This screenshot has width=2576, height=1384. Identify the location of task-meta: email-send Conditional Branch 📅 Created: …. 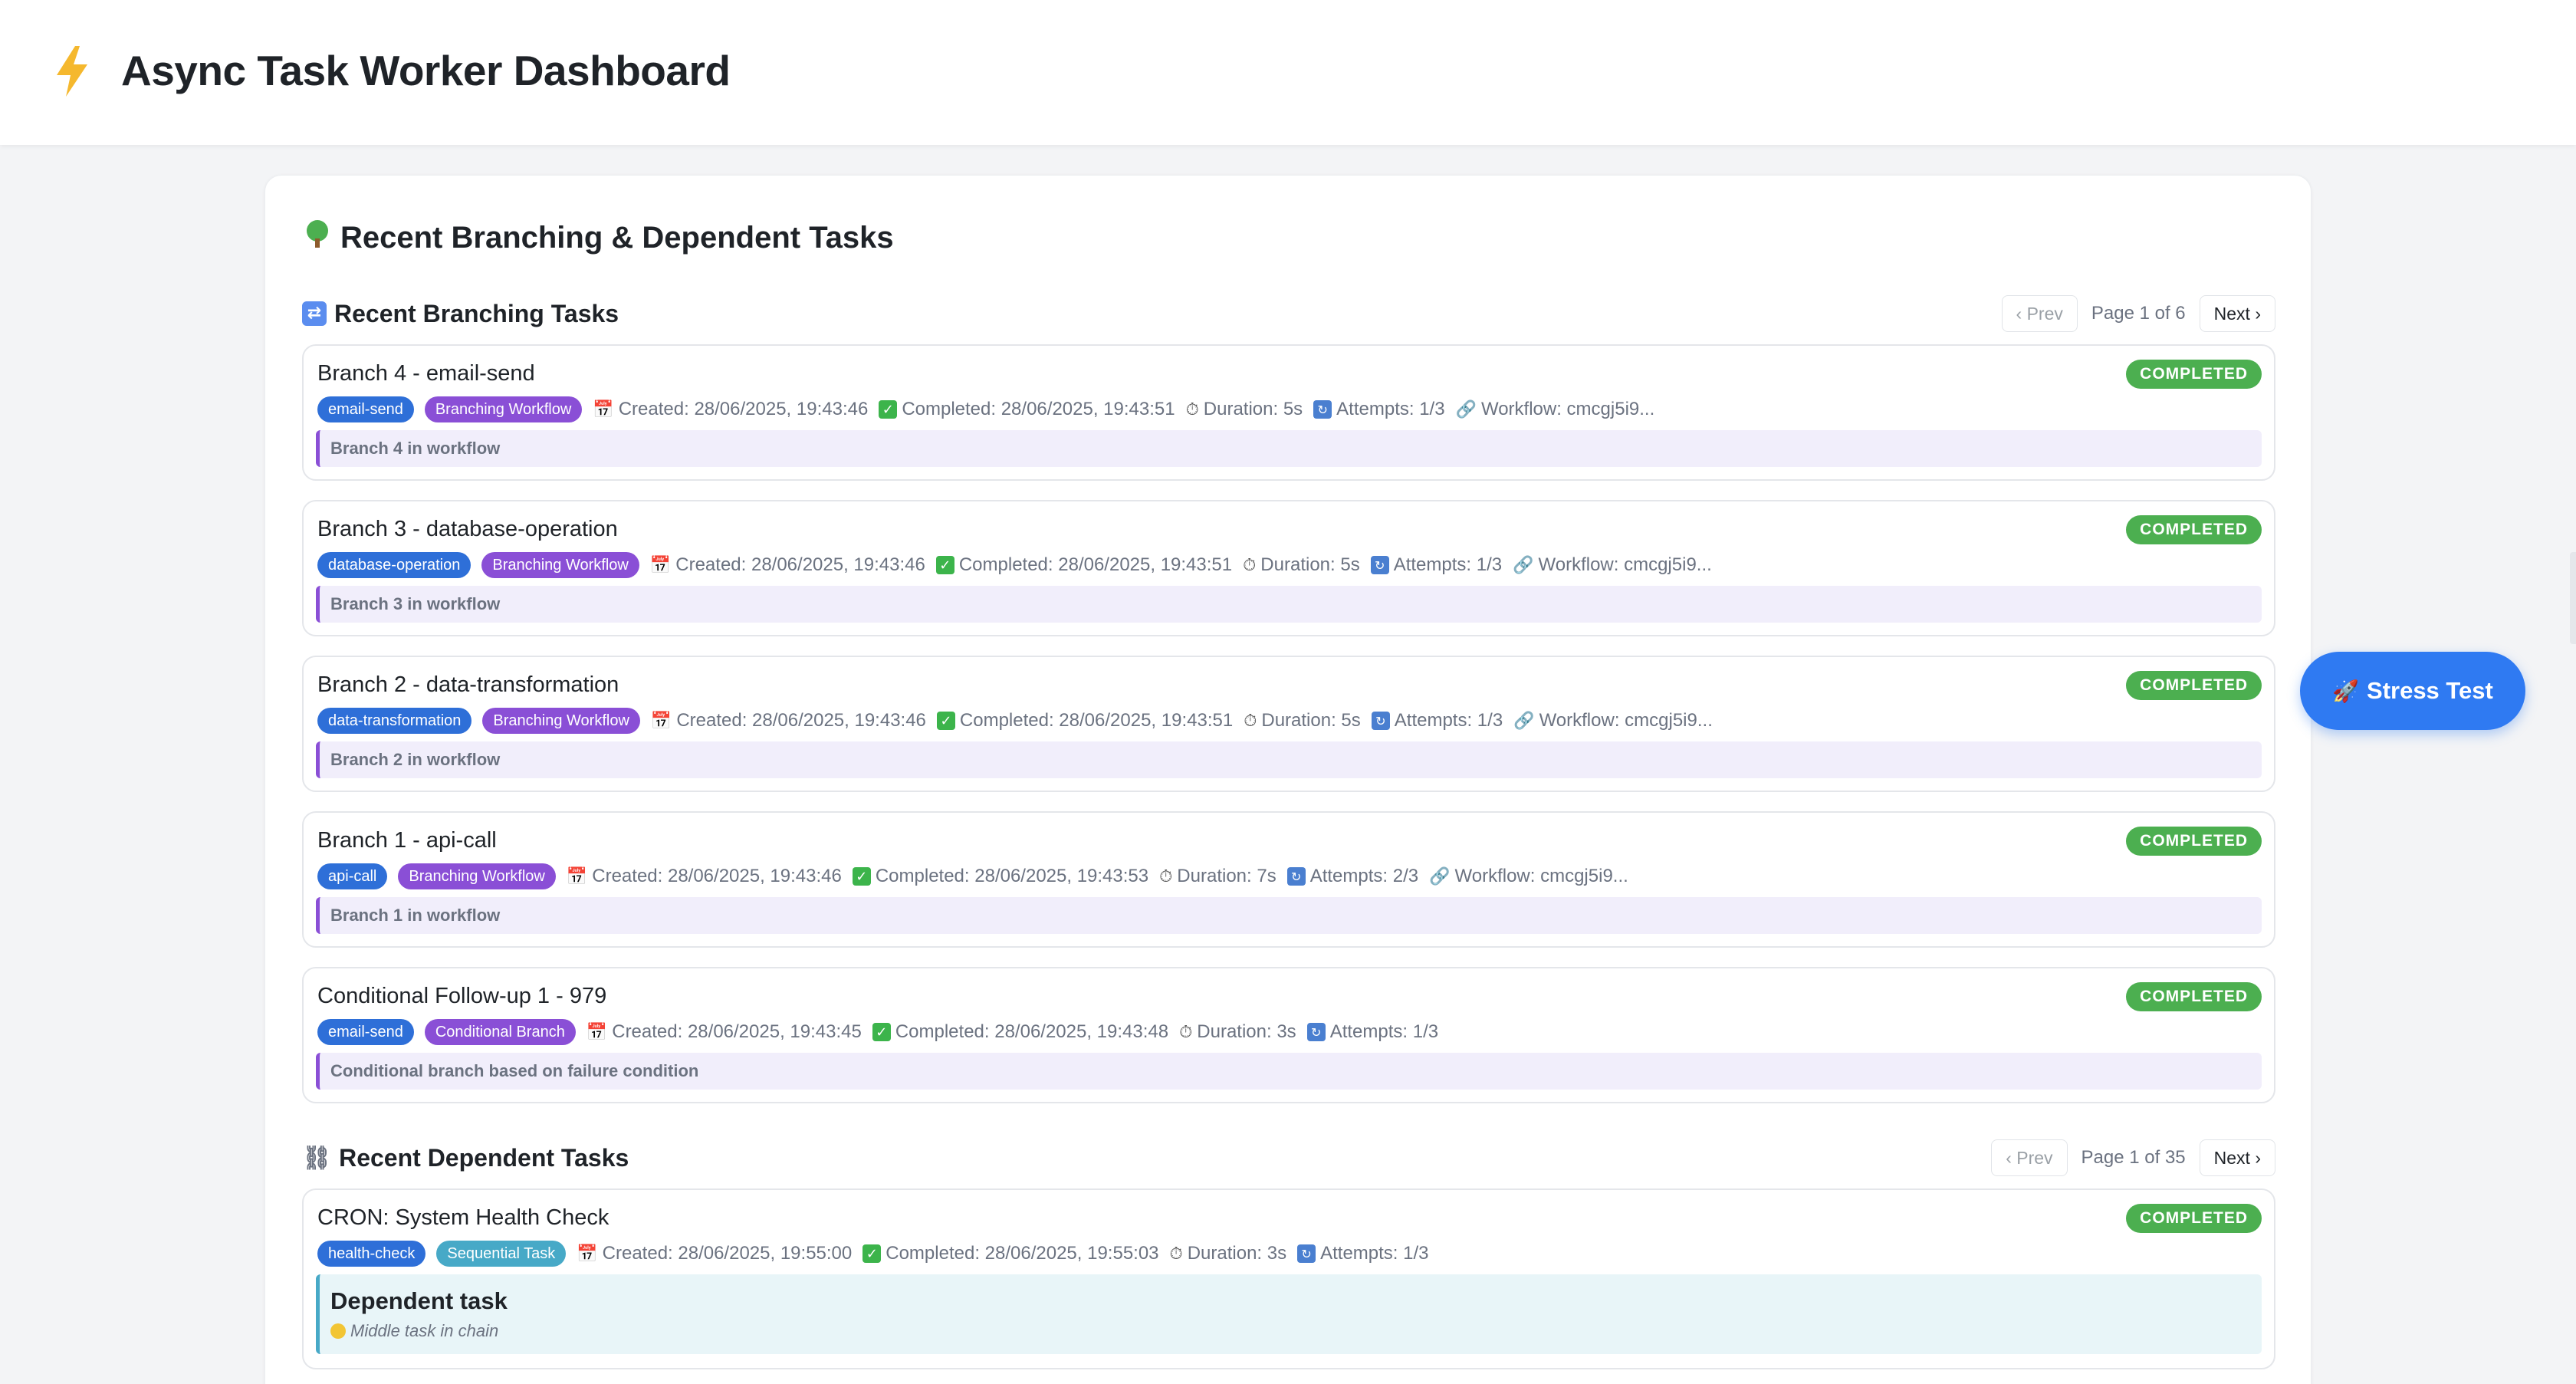
(877, 1032).